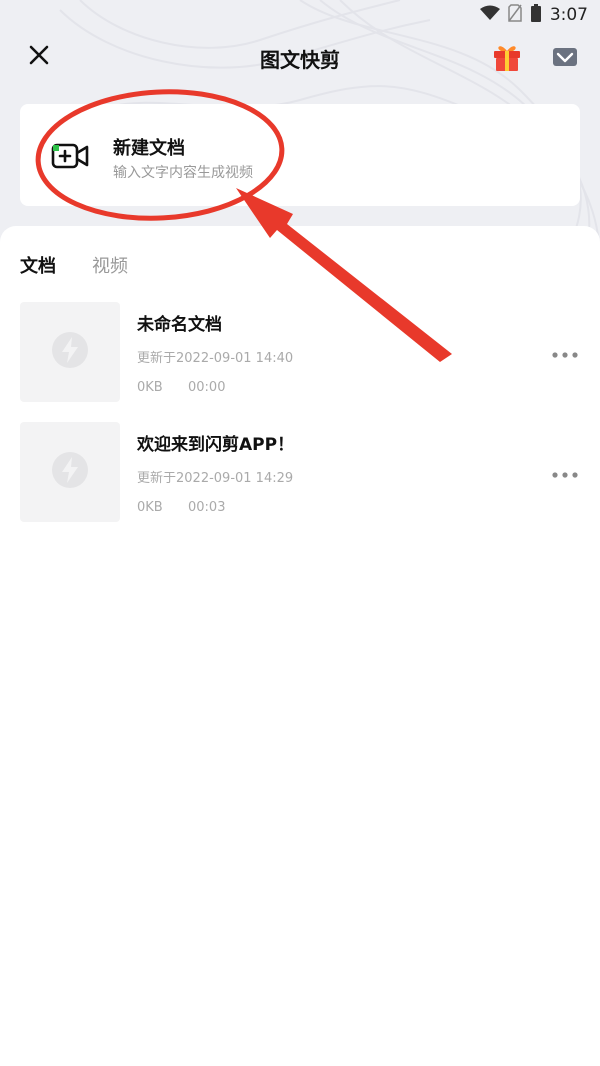  What do you see at coordinates (300, 58) in the screenshot?
I see `header: 图文快剪` at bounding box center [300, 58].